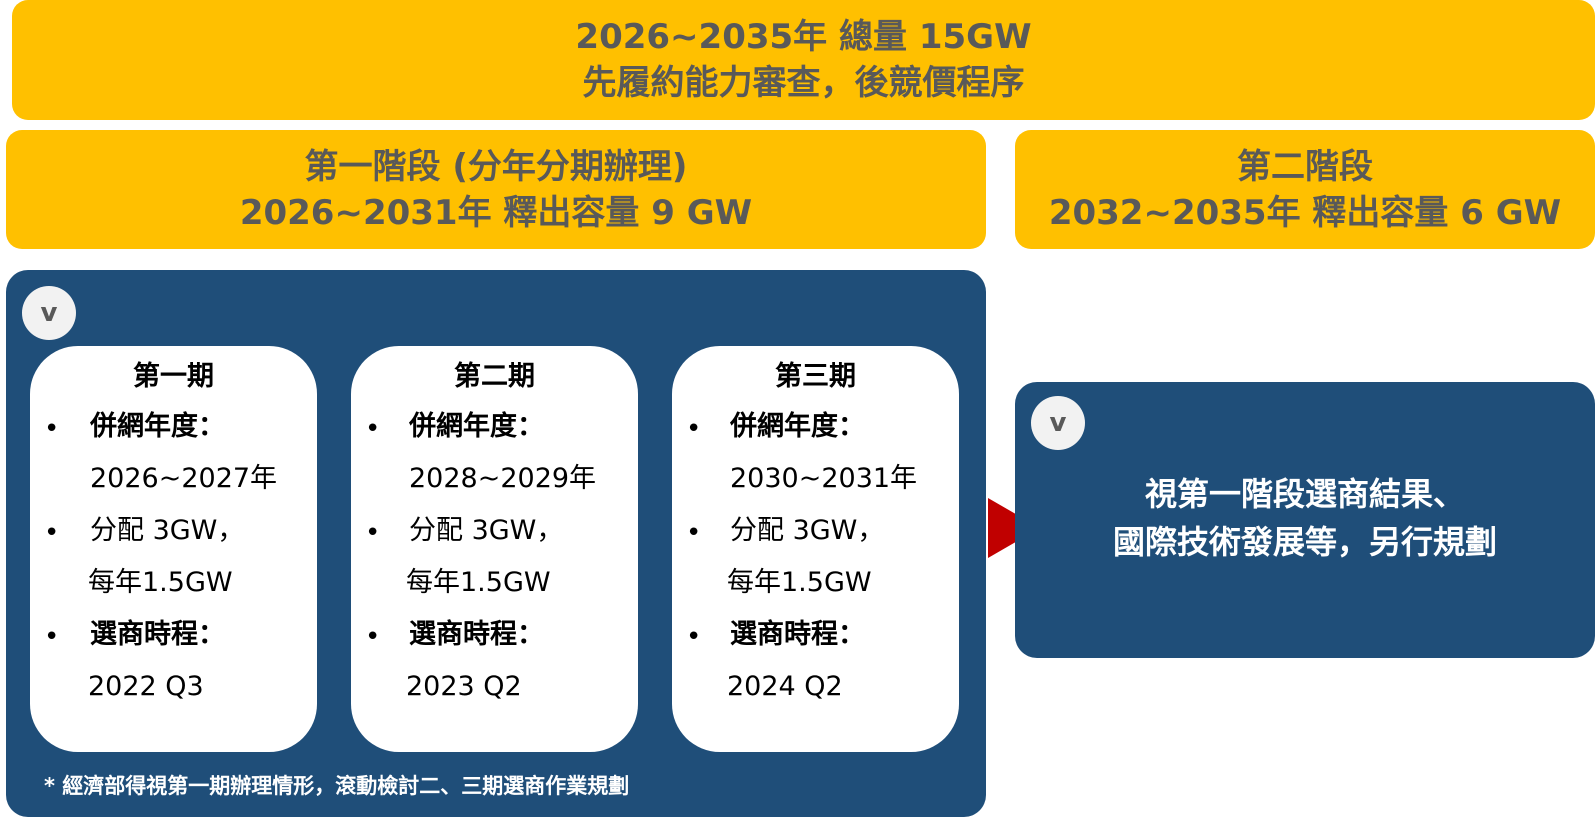 The image size is (1595, 817). Describe the element at coordinates (337, 786) in the screenshot. I see `footnote: * 經濟部得視第一期辦理情形，滾動檢討二、三期選商作業規劃` at that location.